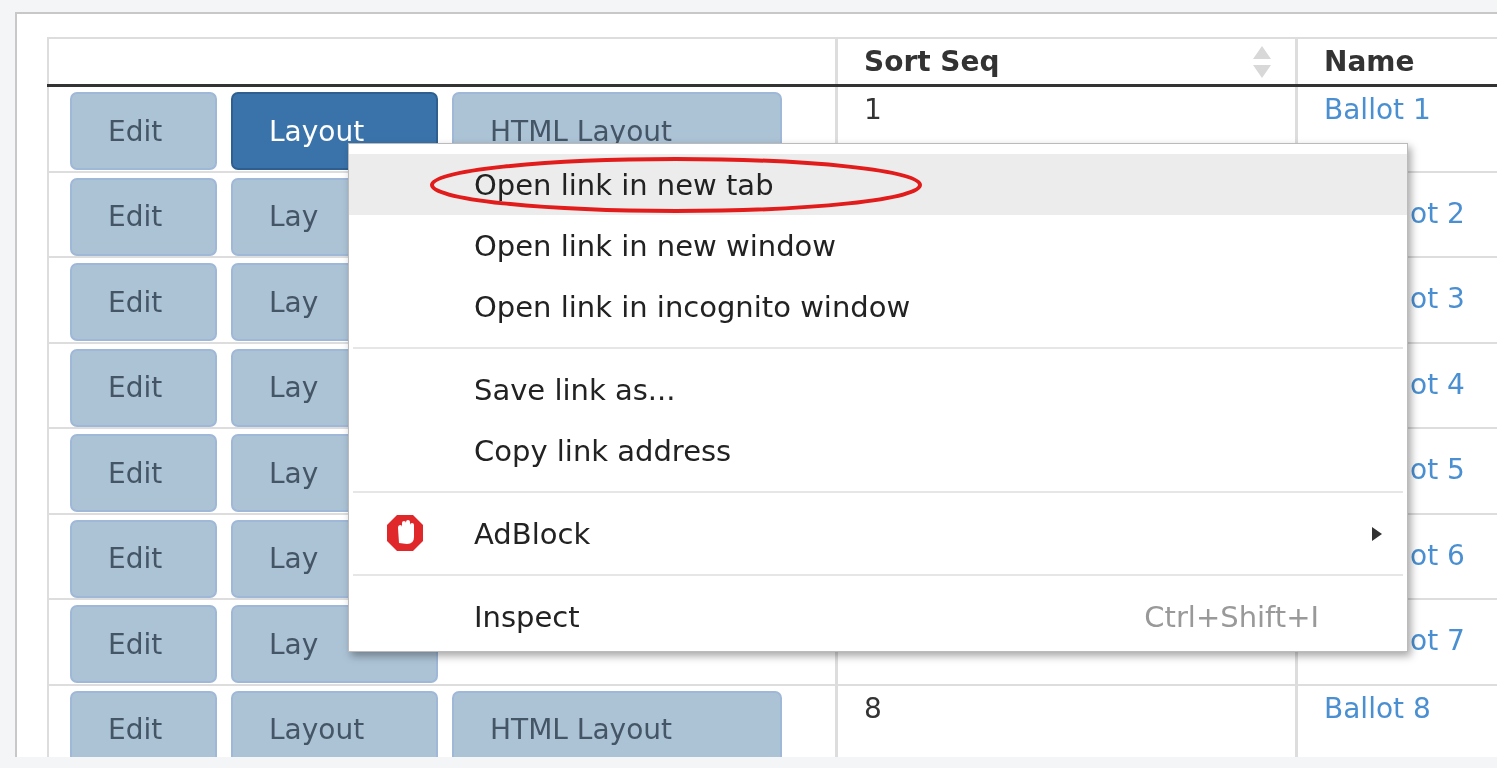  I want to click on ballot-link: ot 7, so click(1437, 640).